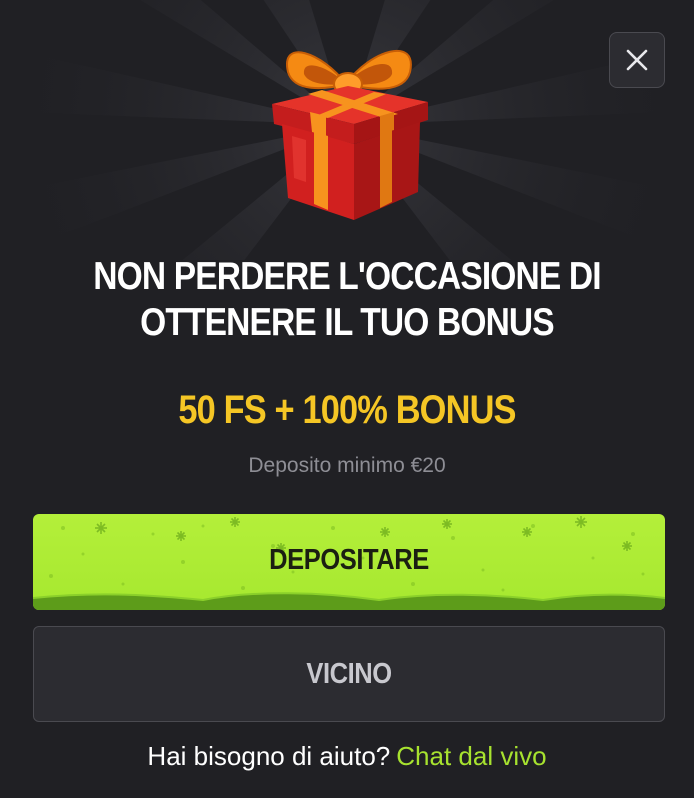 This screenshot has height=798, width=694. I want to click on live-chat-link: Chat dal vivo, so click(471, 756).